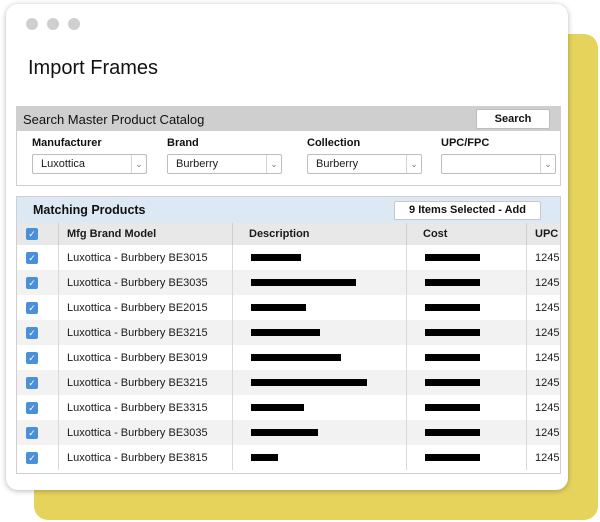 The image size is (600, 522). Describe the element at coordinates (67, 143) in the screenshot. I see `manufacturer-label: Manufacturer` at that location.